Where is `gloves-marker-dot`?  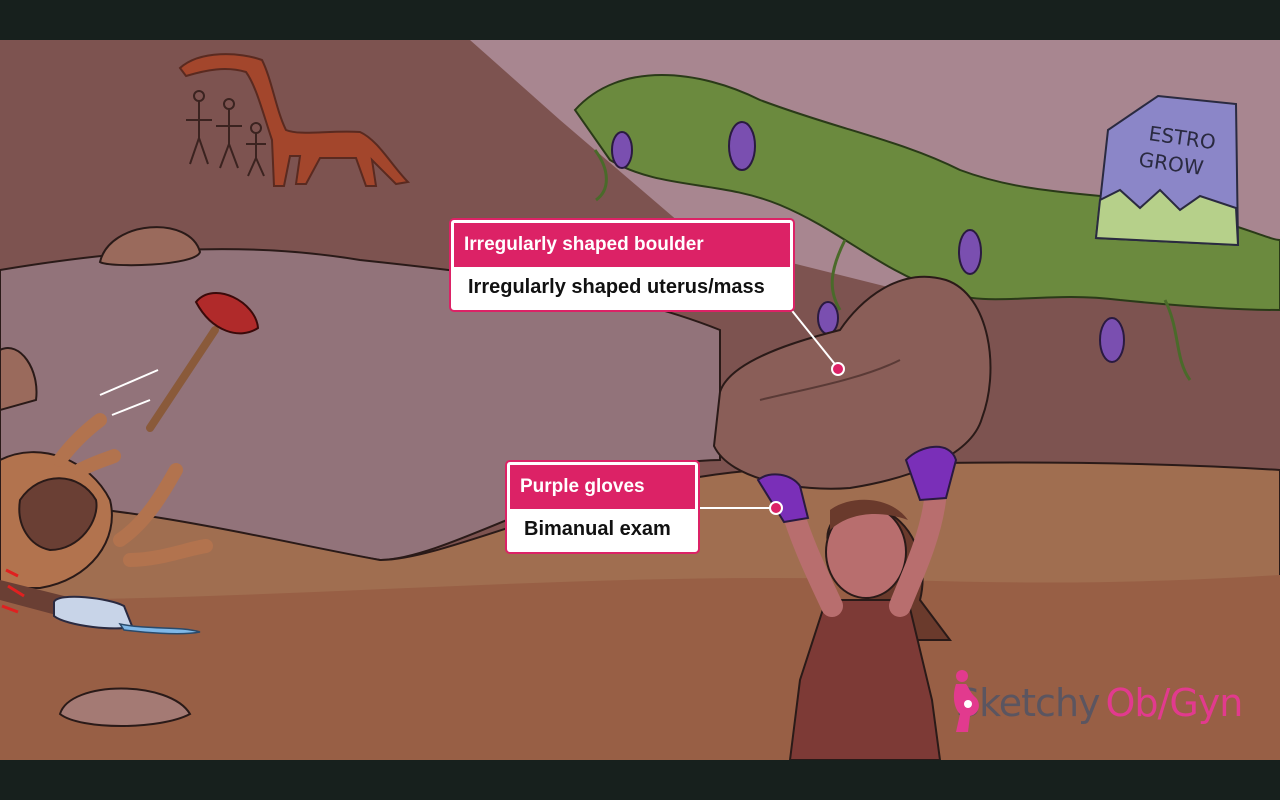
gloves-marker-dot is located at coordinates (776, 508).